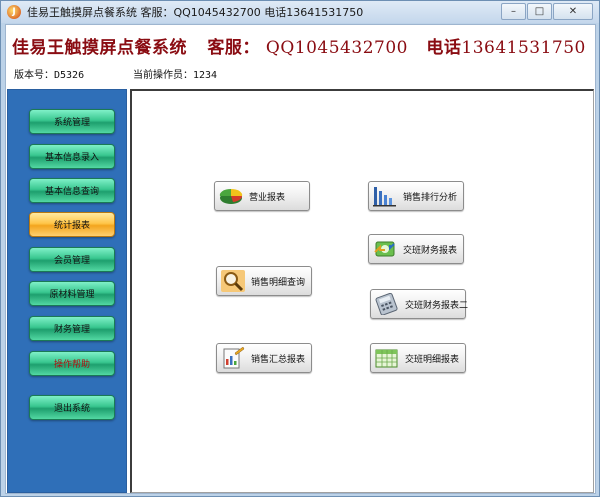  What do you see at coordinates (72, 259) in the screenshot?
I see `sidebar-item-members: 会员管理` at bounding box center [72, 259].